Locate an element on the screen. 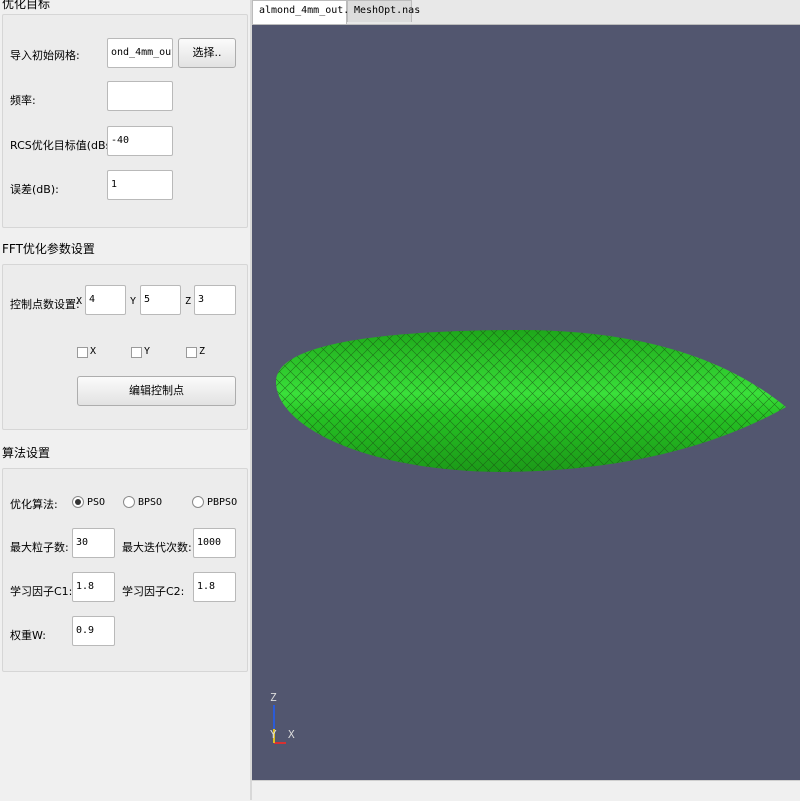  c2-label: 学习因子C2: is located at coordinates (153, 591).